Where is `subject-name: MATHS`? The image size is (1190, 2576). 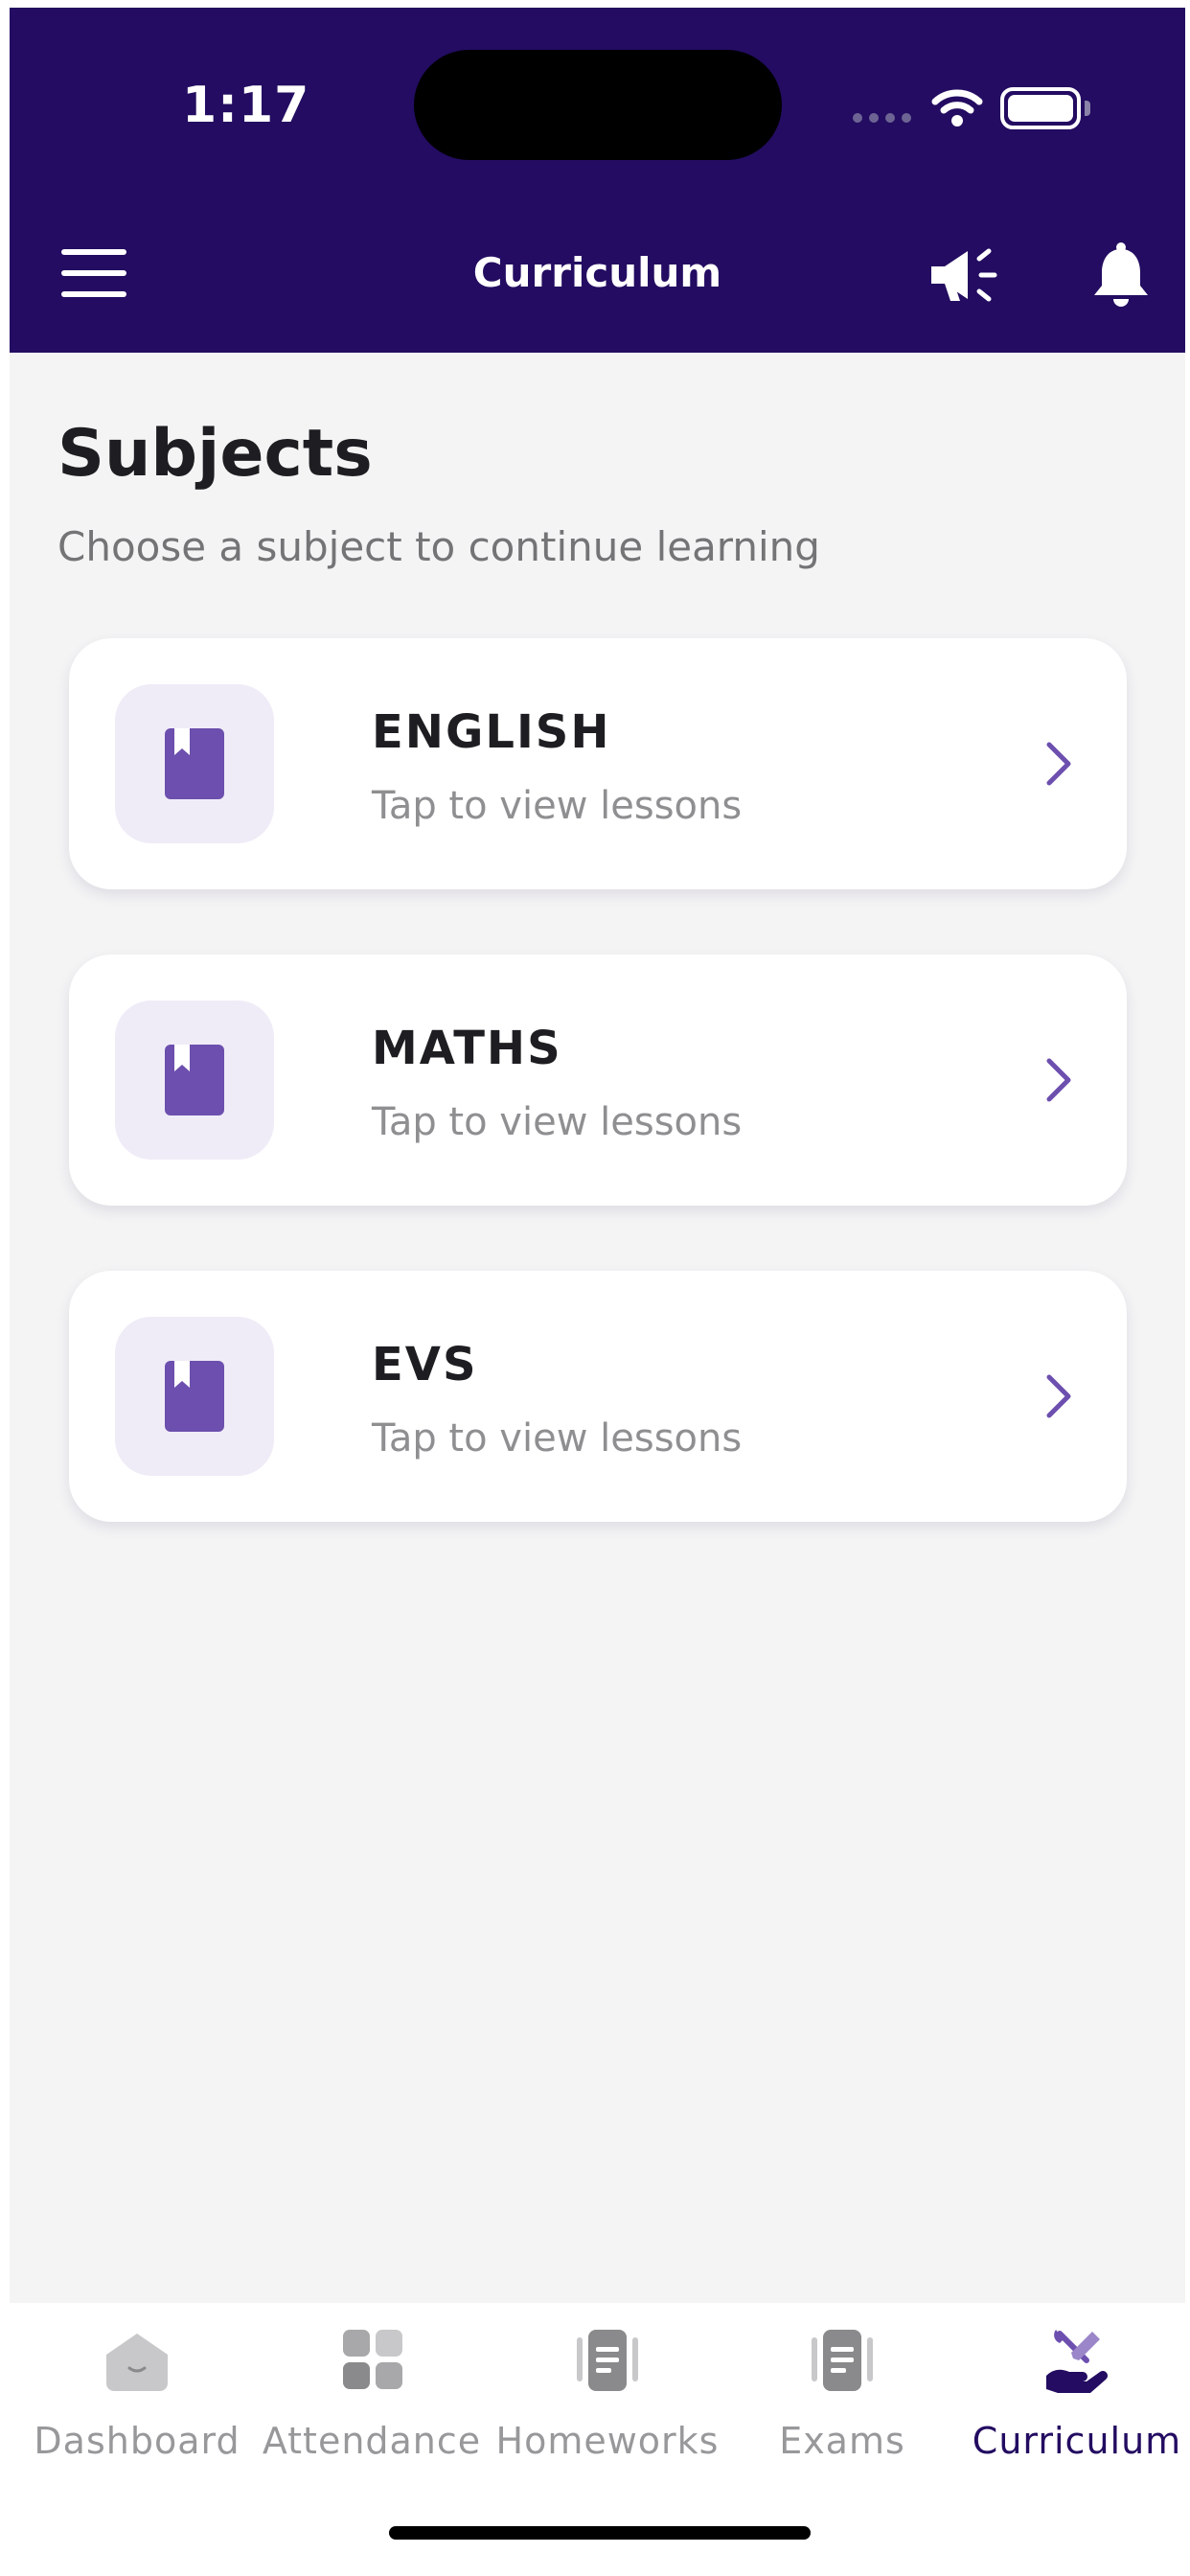
subject-name: MATHS is located at coordinates (467, 1048).